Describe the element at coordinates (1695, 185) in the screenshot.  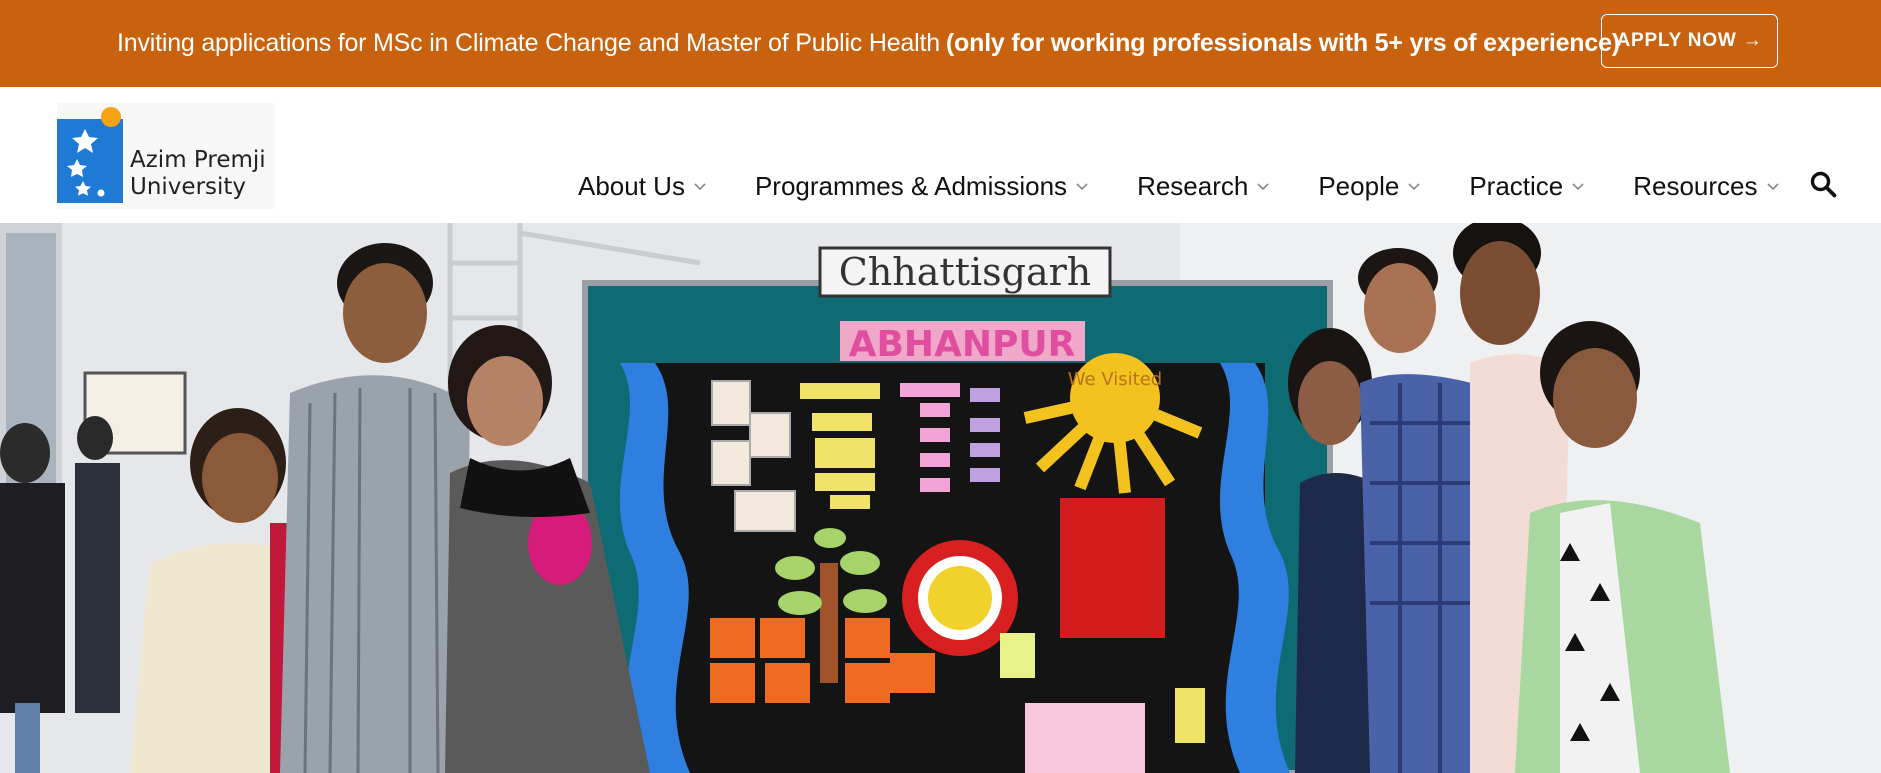
I see `nav-label: Resources` at that location.